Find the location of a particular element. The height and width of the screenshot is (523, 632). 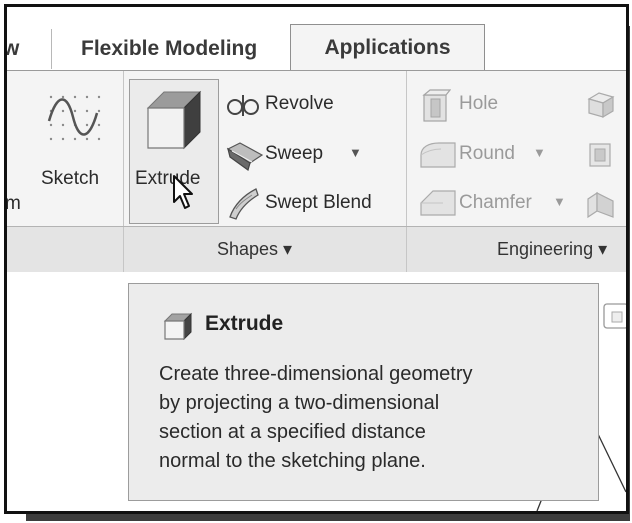

swept-blend-icon is located at coordinates (244, 204).